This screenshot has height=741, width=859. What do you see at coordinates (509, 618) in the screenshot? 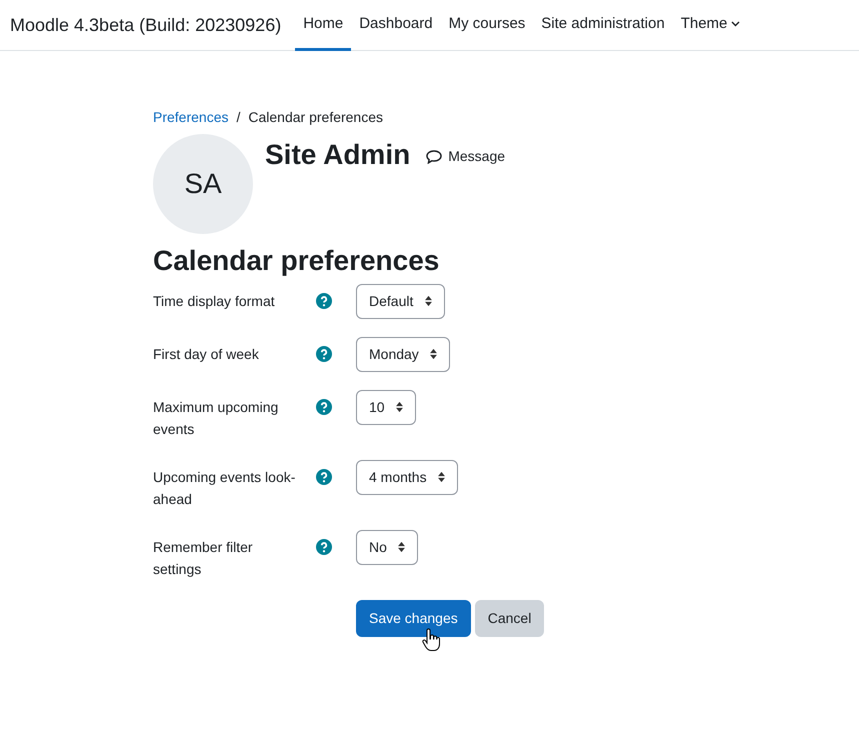
I see `cancel-button: Cancel` at bounding box center [509, 618].